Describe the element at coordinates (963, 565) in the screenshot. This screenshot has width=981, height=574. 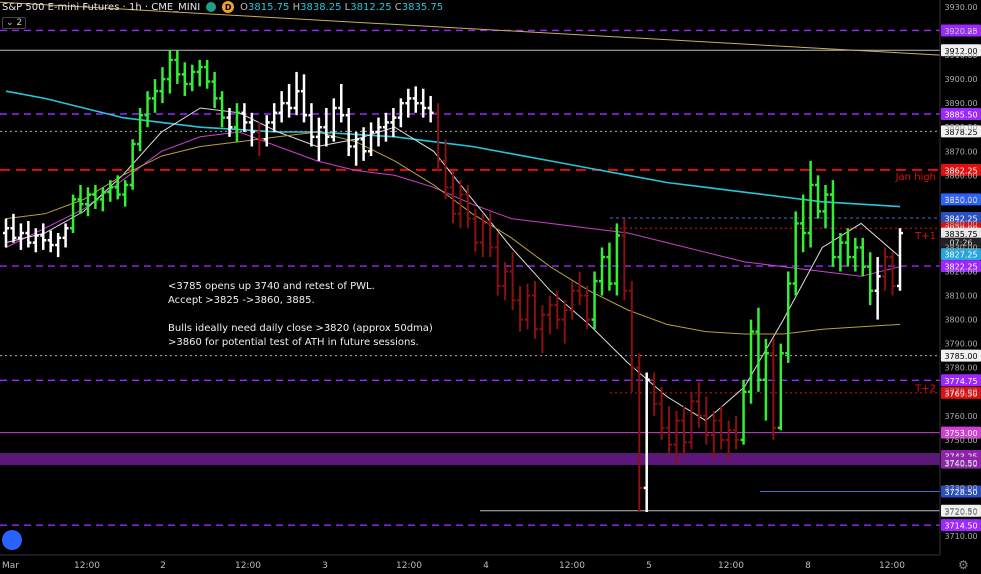
I see `settings-gear-icon: ⚙` at that location.